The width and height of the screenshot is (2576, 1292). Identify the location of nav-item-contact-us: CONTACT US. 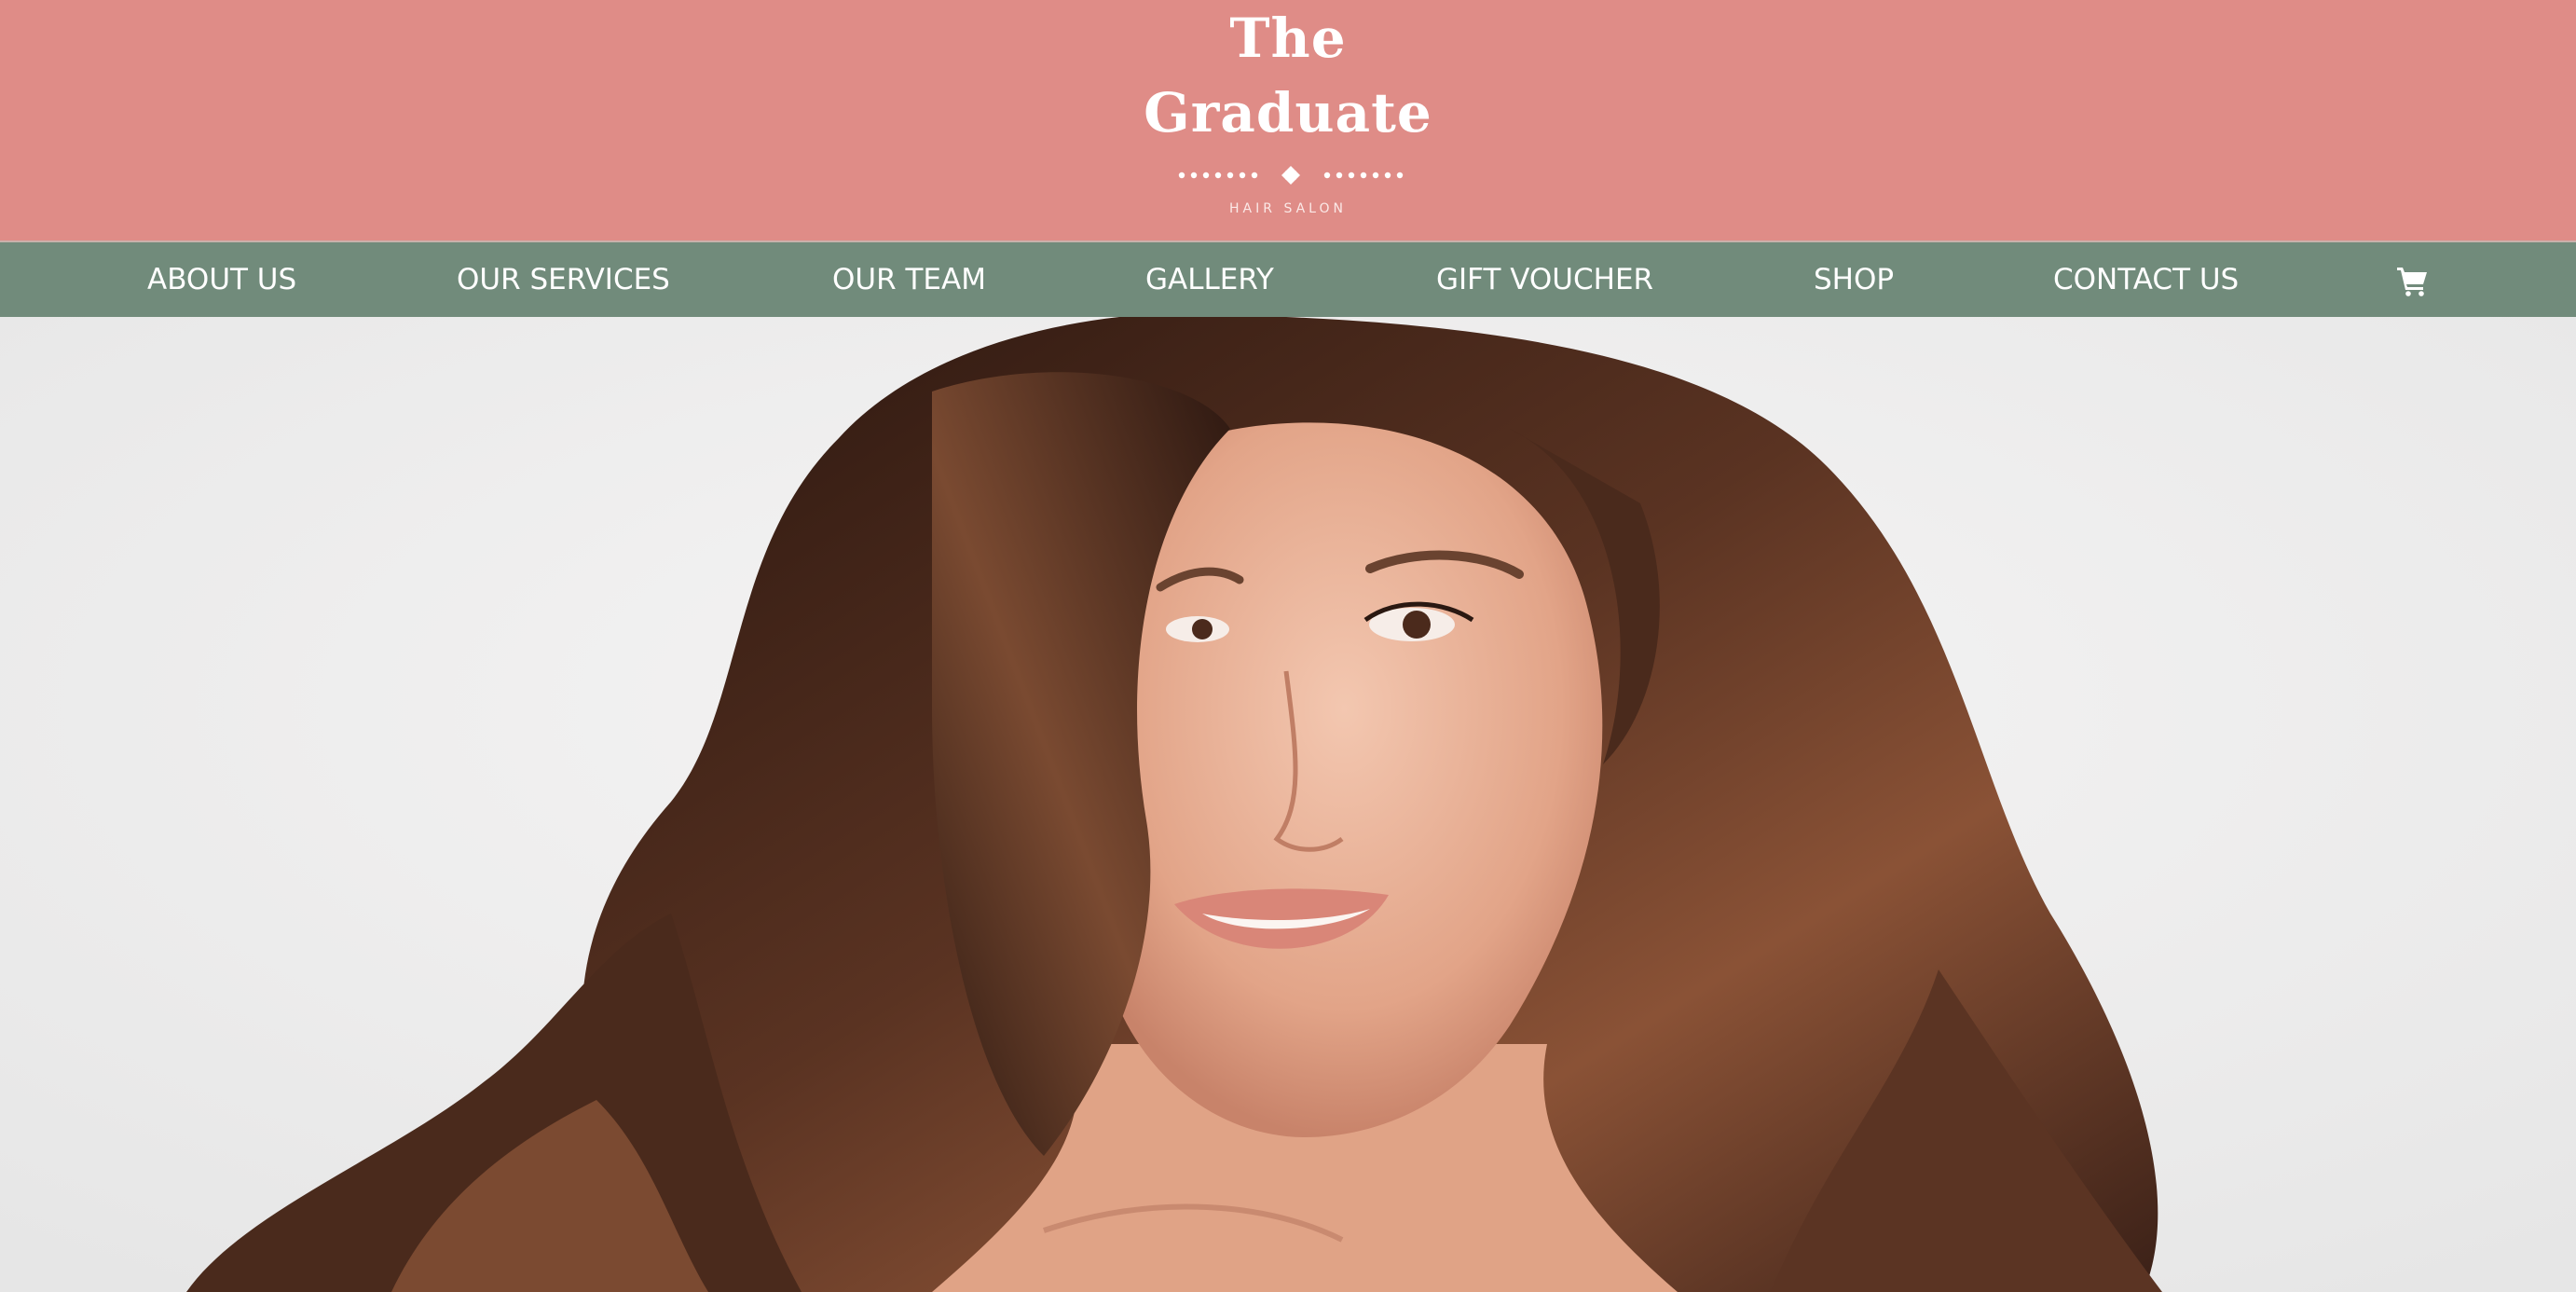
(2146, 279).